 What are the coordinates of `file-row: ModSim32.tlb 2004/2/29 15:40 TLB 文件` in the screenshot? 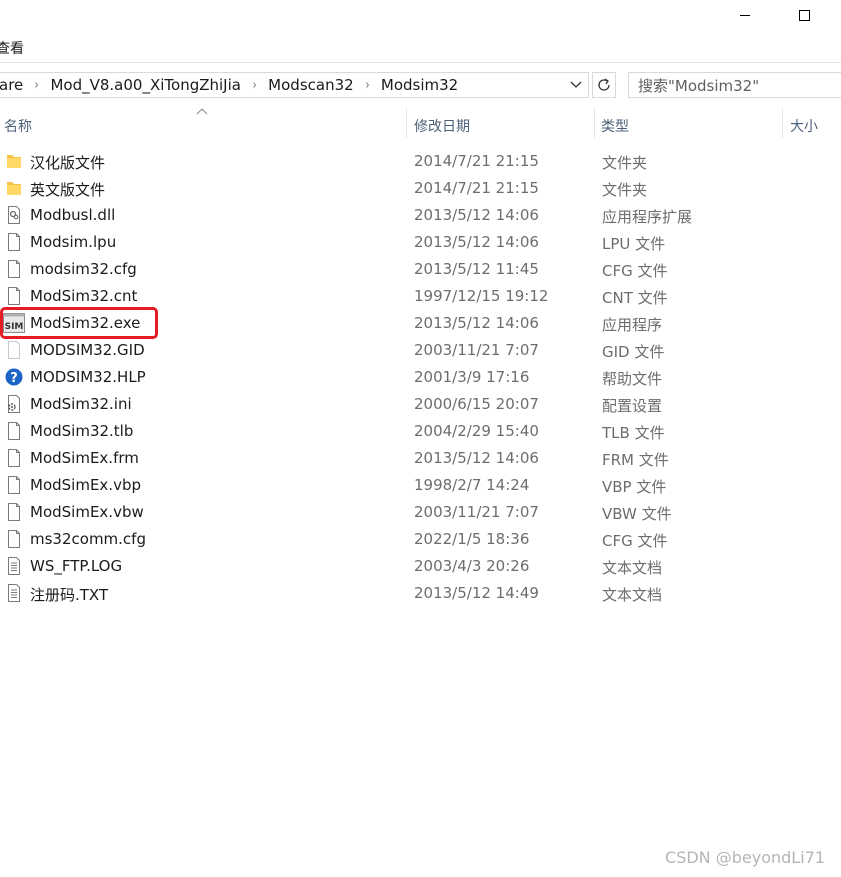 It's located at (420, 431).